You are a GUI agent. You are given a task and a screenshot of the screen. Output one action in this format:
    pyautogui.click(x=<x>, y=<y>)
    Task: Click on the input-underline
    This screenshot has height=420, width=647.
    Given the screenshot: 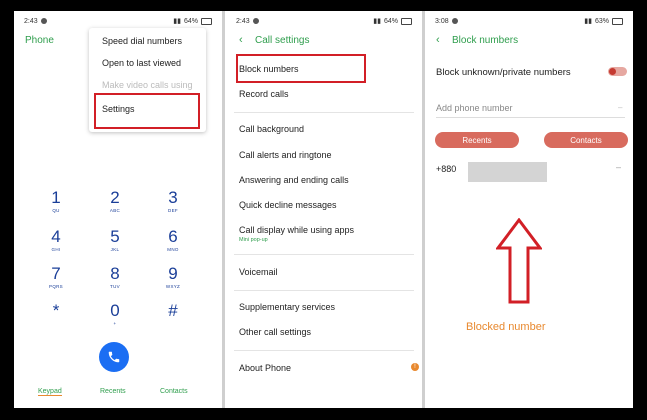 What is the action you would take?
    pyautogui.click(x=530, y=117)
    